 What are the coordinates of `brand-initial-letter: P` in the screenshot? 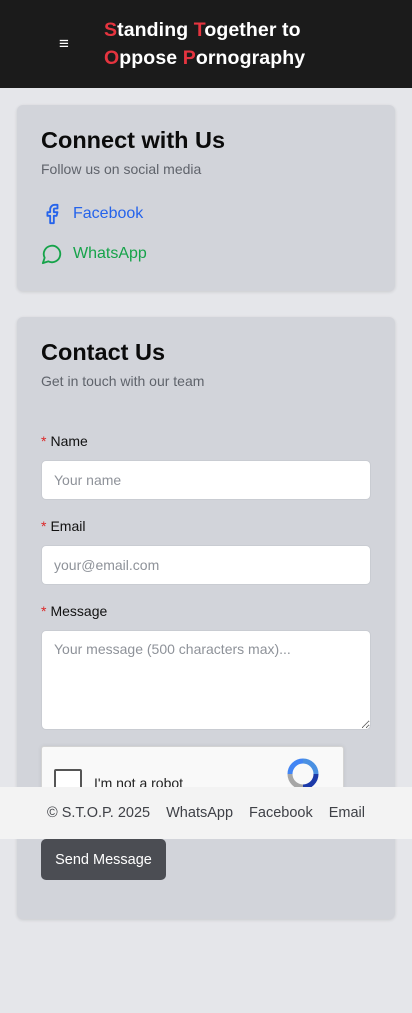 It's located at (189, 58).